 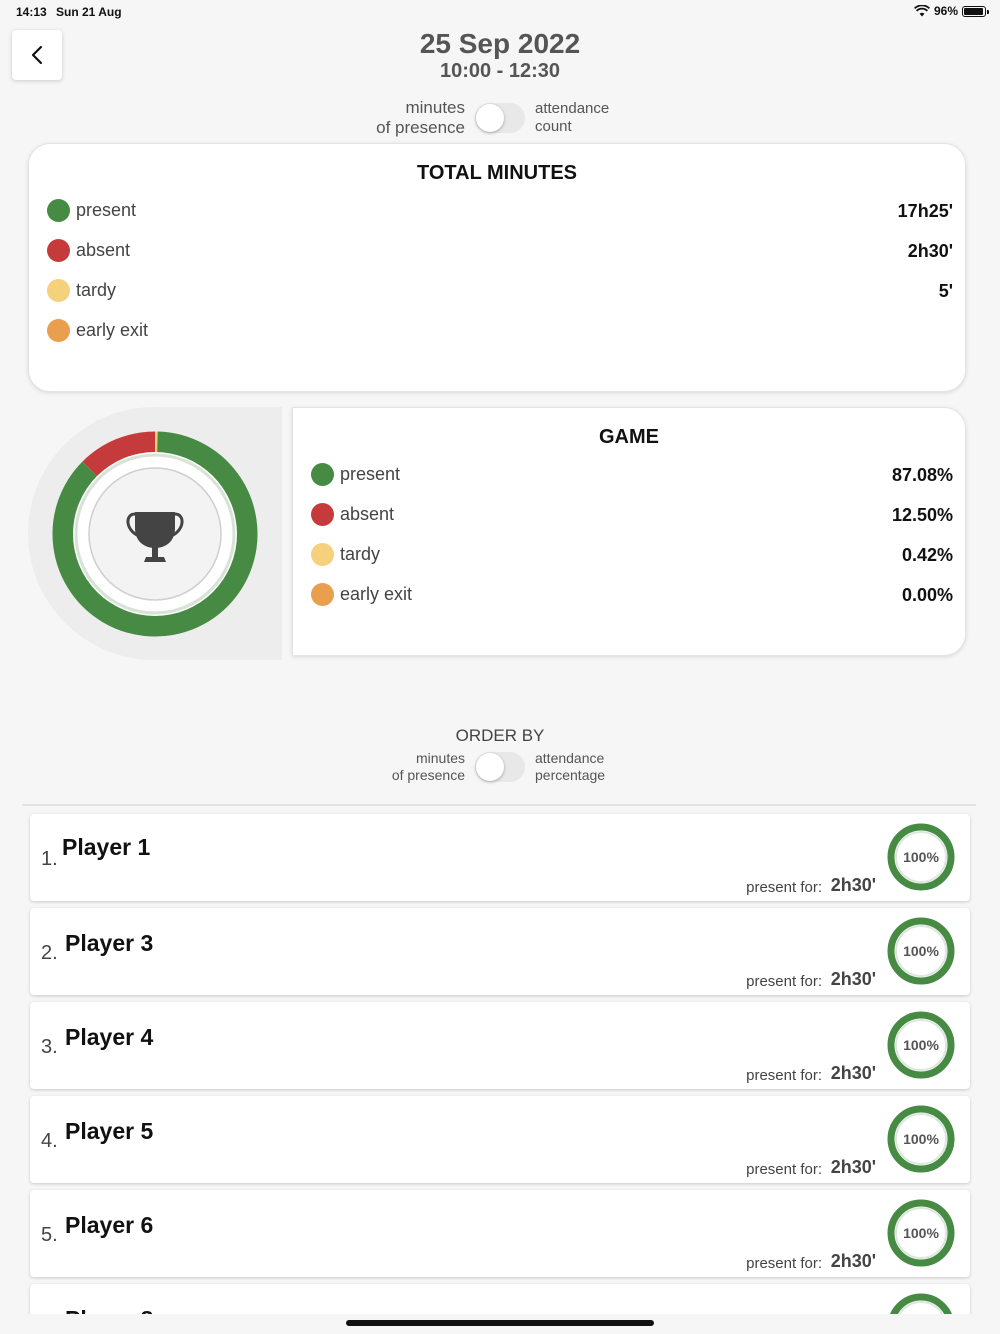 I want to click on player-name: Player 3, so click(x=109, y=943).